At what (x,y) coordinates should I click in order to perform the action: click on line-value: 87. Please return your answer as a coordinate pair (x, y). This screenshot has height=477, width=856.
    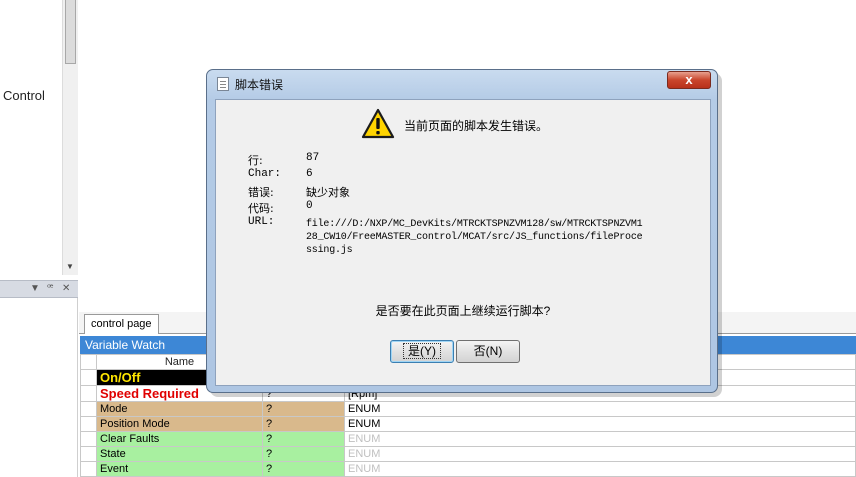
    Looking at the image, I should click on (313, 158).